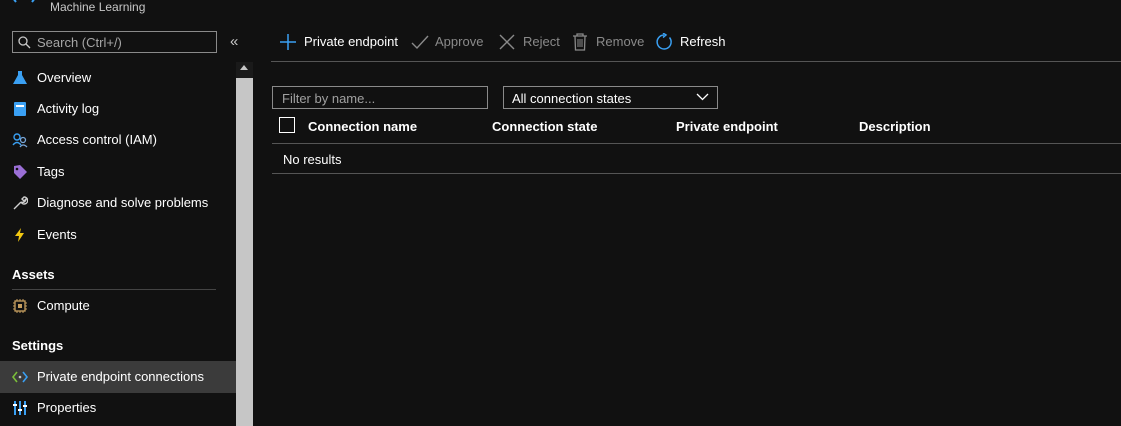 This screenshot has width=1121, height=426. What do you see at coordinates (20, 172) in the screenshot?
I see `tag-icon` at bounding box center [20, 172].